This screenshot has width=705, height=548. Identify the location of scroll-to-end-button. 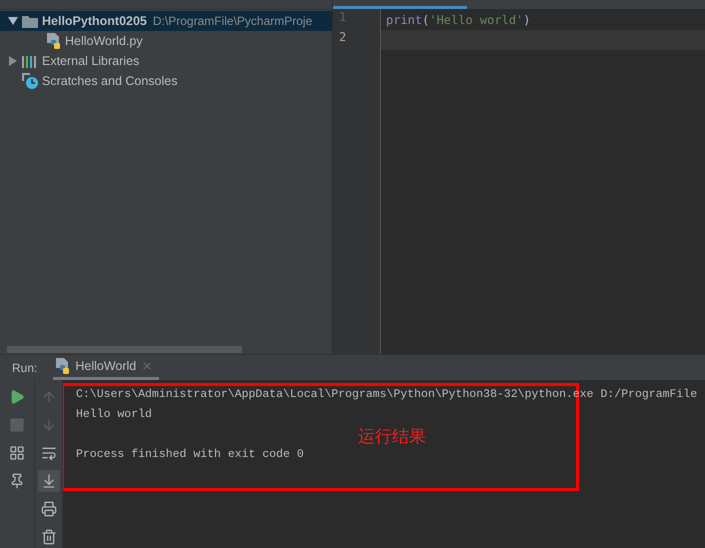
(49, 481).